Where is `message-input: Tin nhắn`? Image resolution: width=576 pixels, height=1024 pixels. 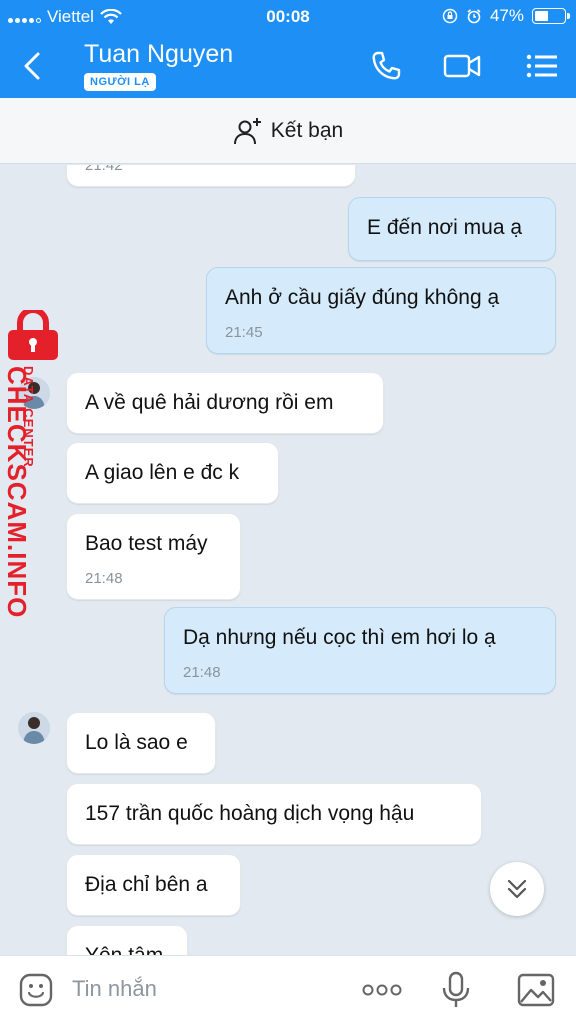 message-input: Tin nhắn is located at coordinates (114, 989).